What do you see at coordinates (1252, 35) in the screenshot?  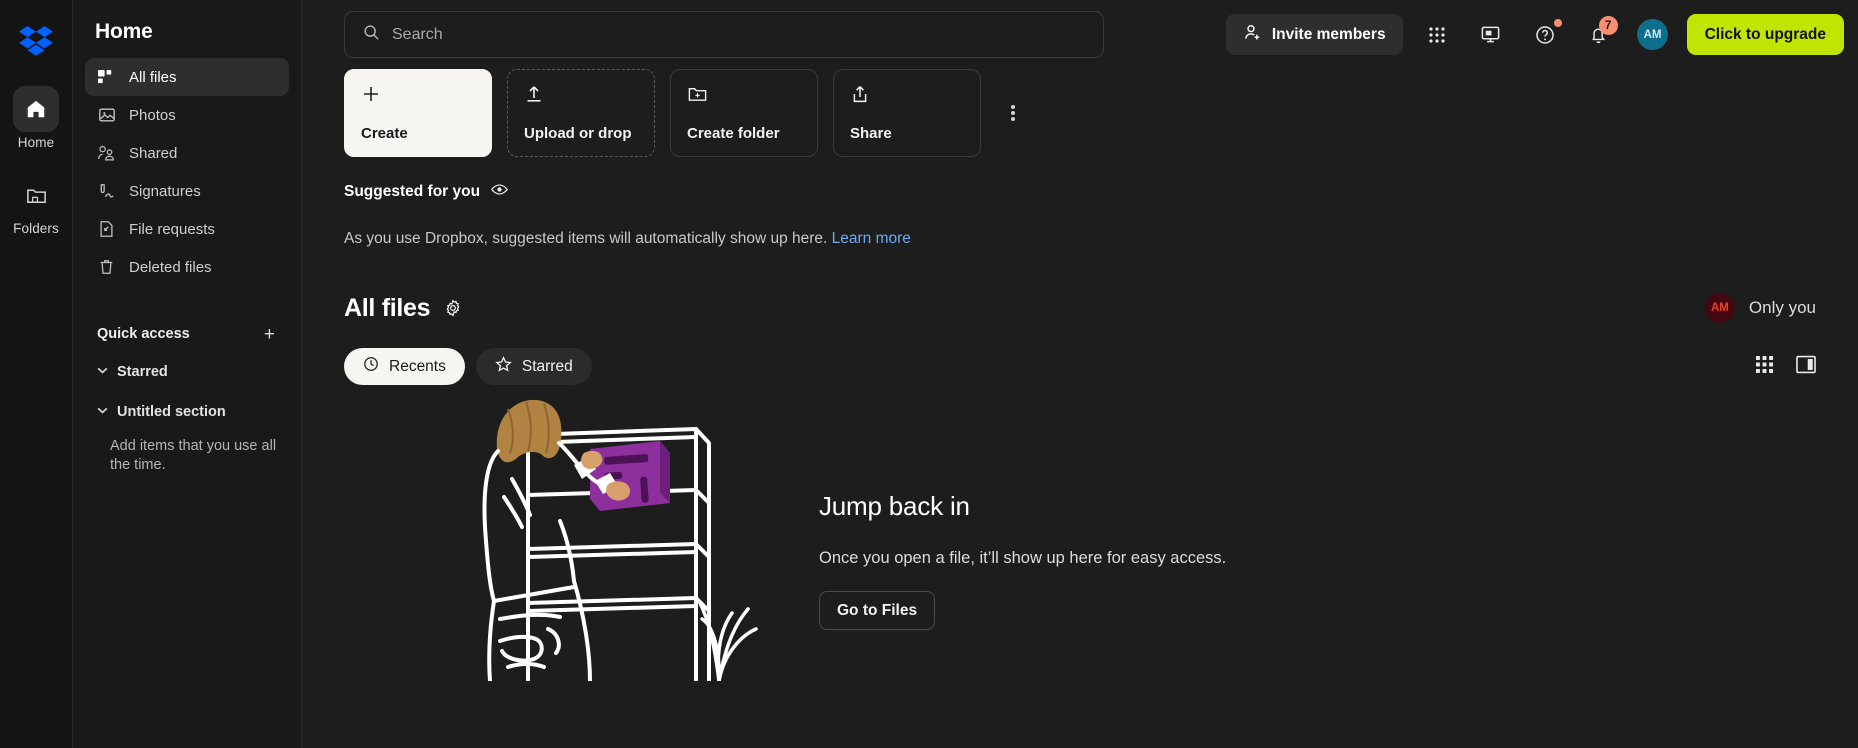 I see `person-add-icon` at bounding box center [1252, 35].